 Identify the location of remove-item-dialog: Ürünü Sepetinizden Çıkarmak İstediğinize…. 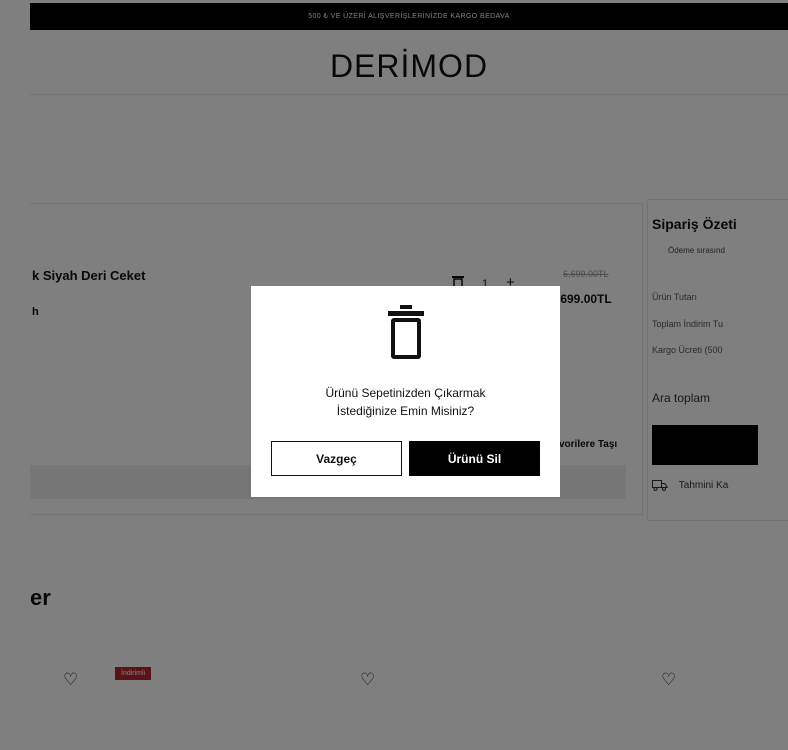
(405, 391).